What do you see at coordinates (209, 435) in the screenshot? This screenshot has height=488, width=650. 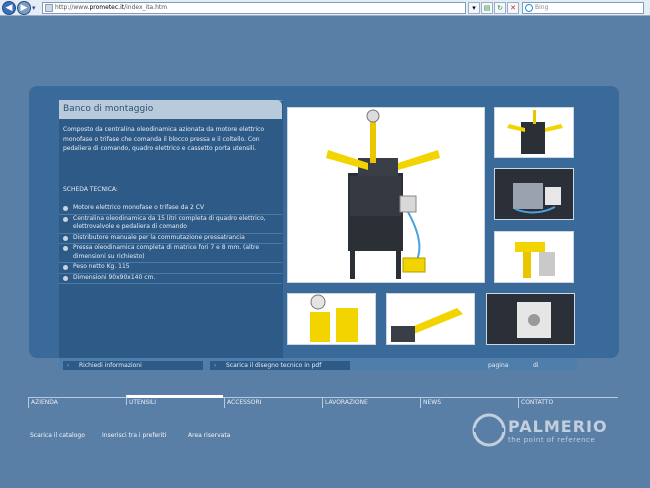 I see `reserved-area-link: Area riservata` at bounding box center [209, 435].